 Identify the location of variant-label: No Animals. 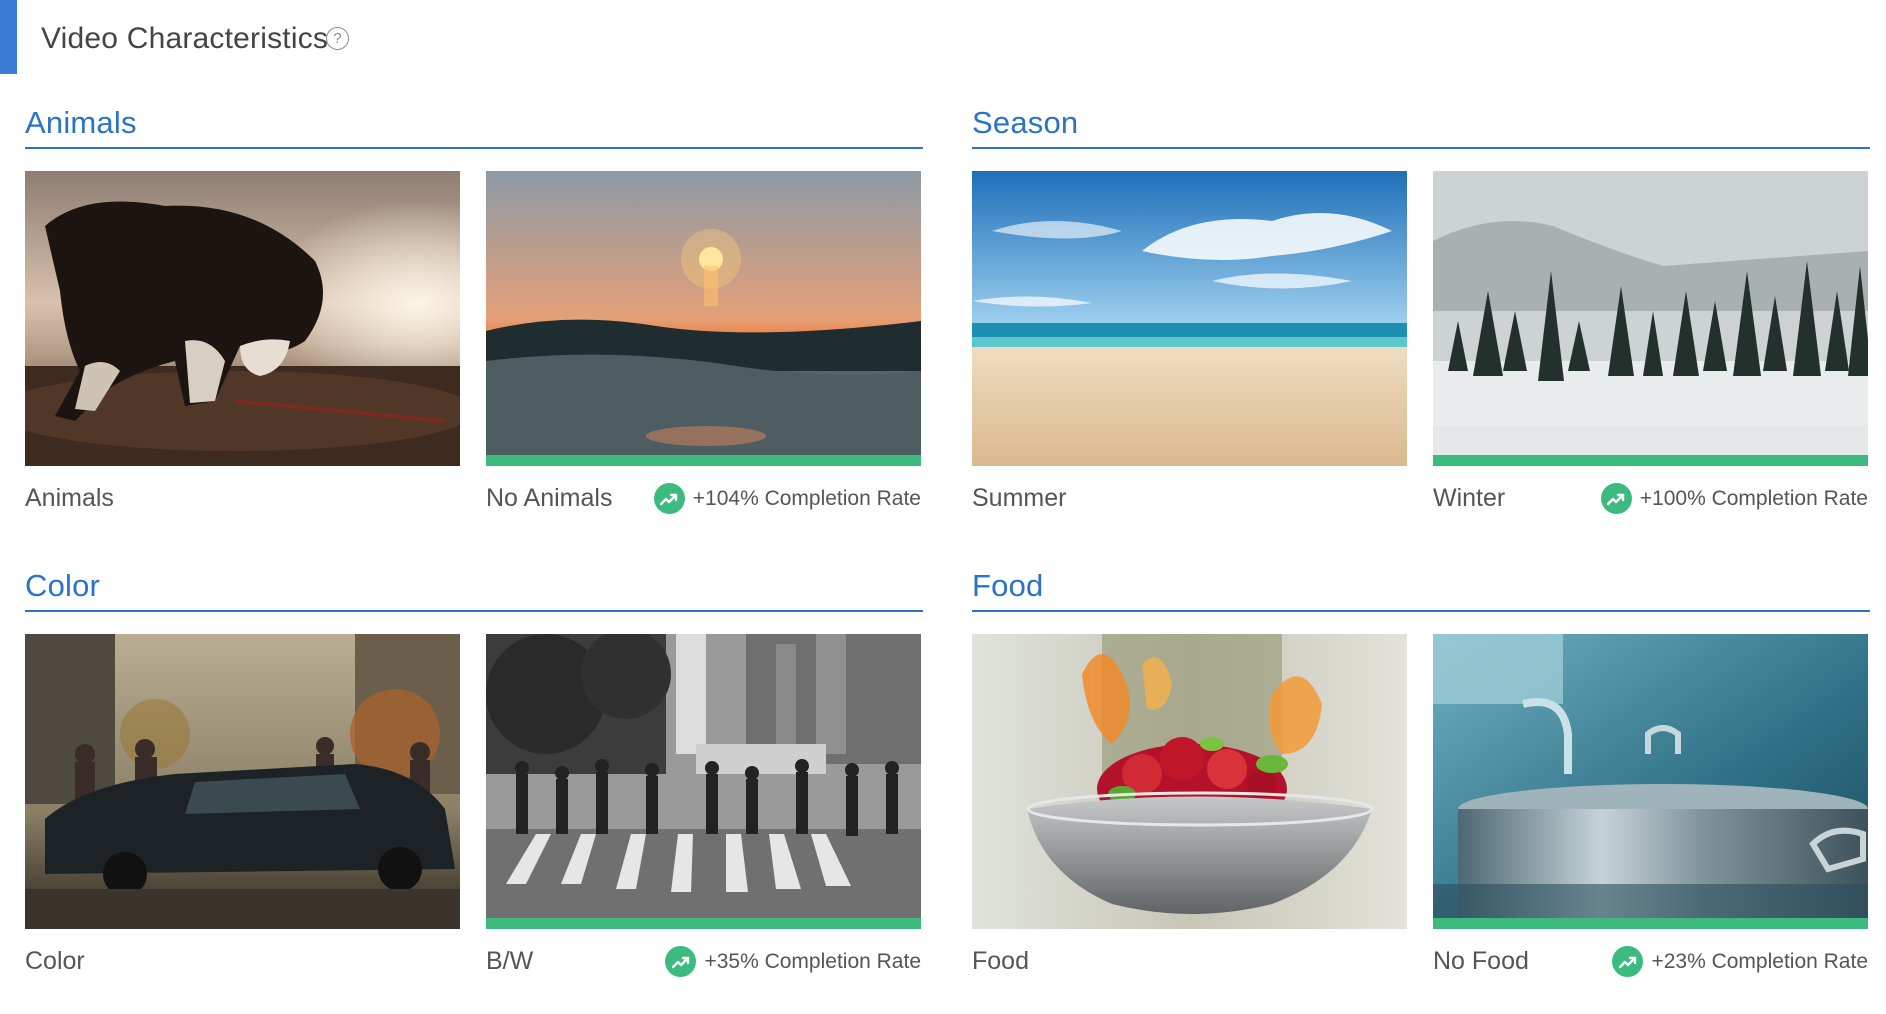
(549, 498).